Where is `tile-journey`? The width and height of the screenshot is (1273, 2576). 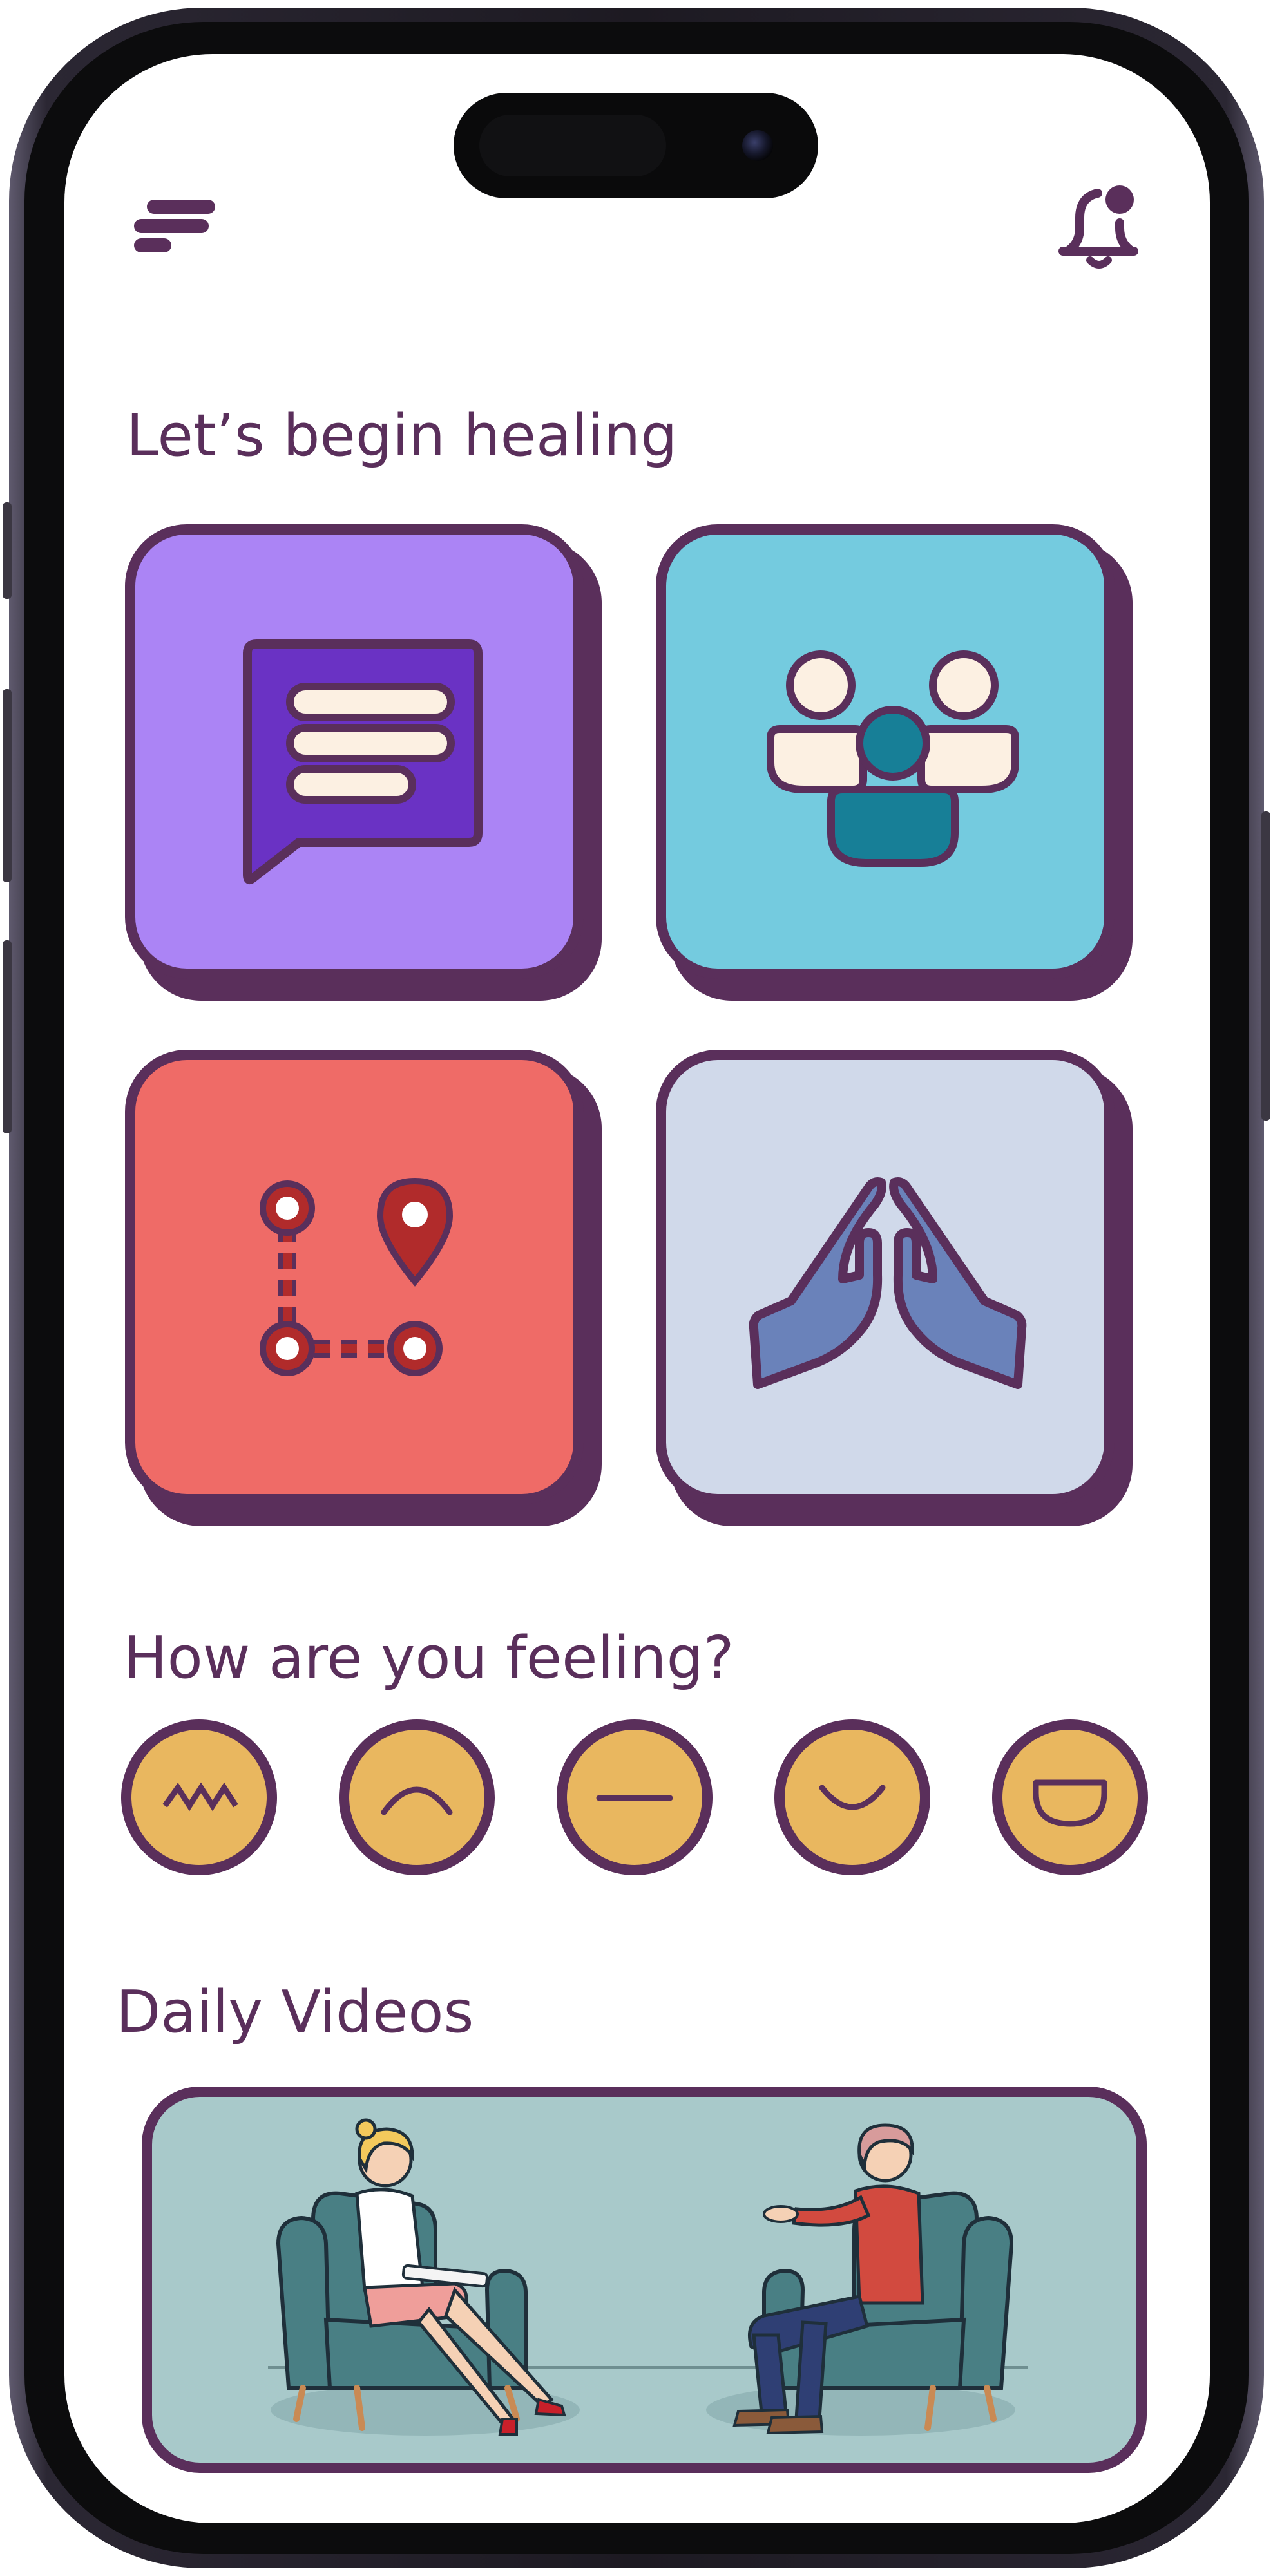
tile-journey is located at coordinates (364, 1288).